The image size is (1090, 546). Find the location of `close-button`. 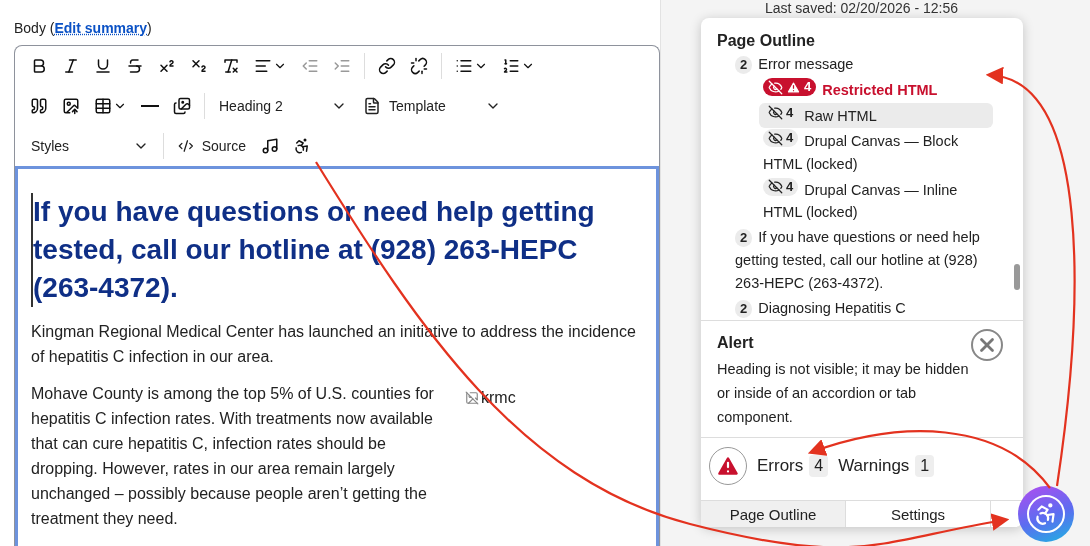

close-button is located at coordinates (987, 345).